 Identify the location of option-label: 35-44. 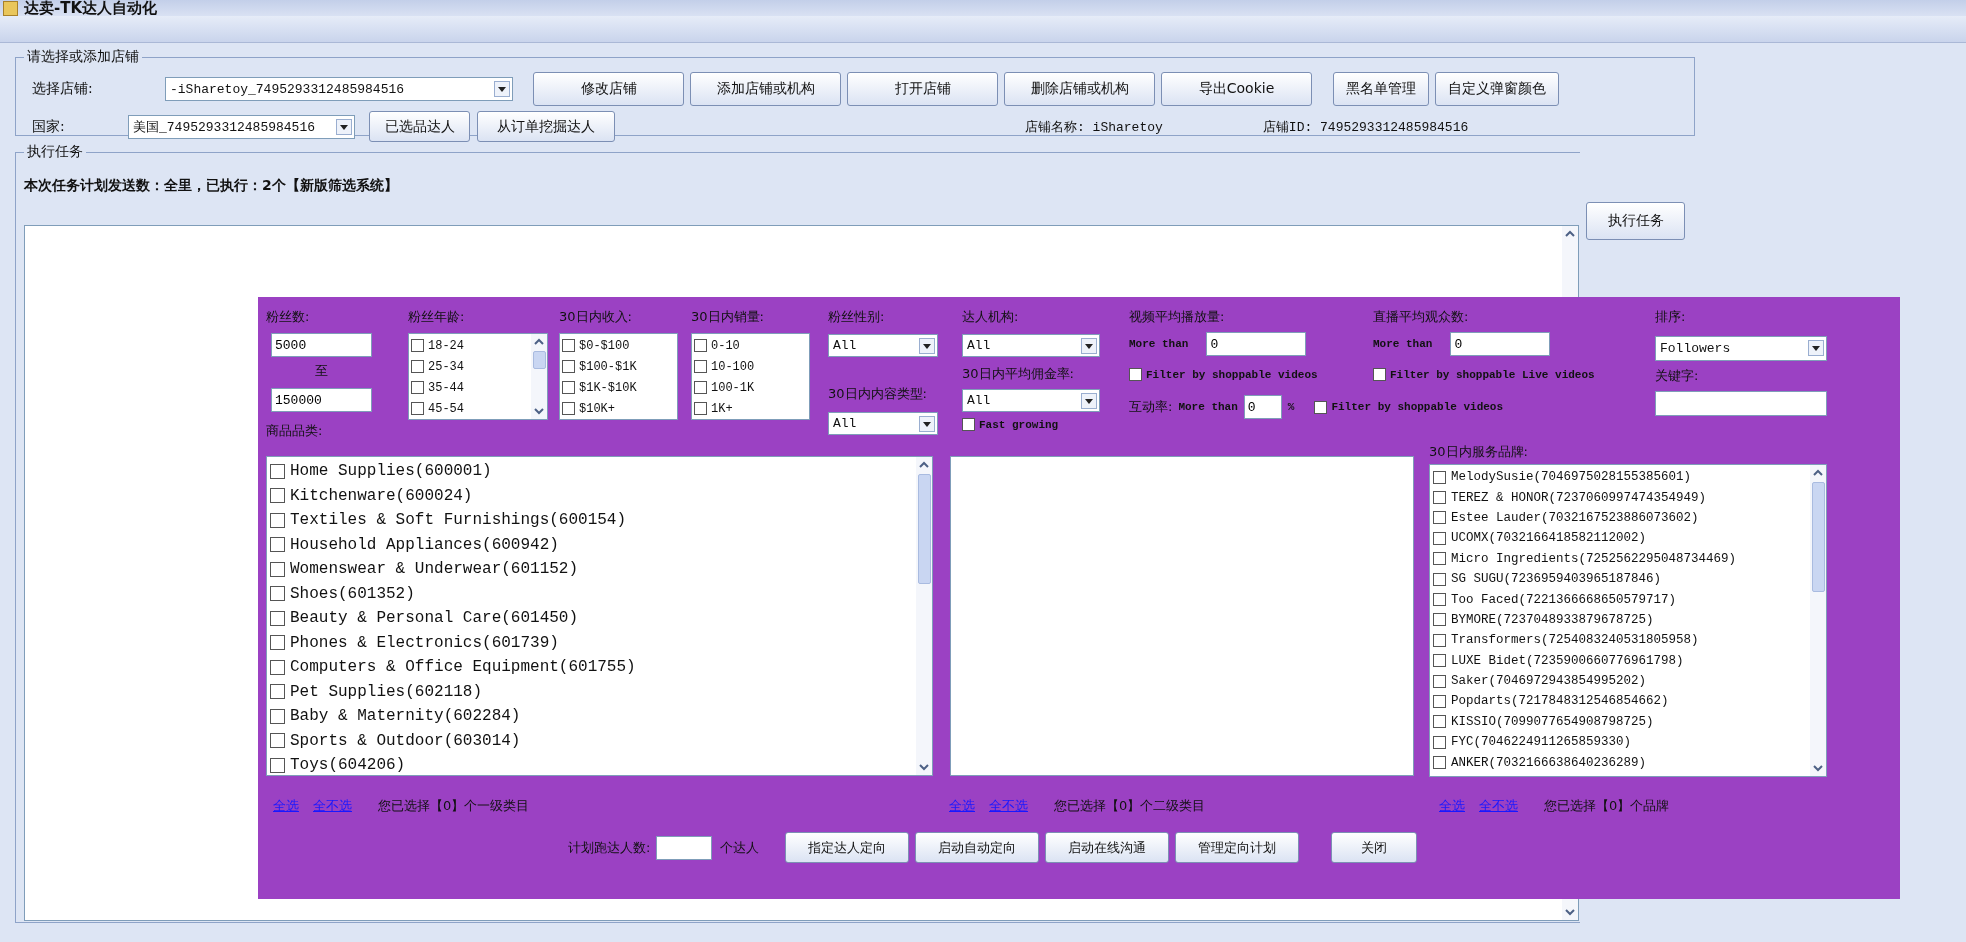
(446, 387).